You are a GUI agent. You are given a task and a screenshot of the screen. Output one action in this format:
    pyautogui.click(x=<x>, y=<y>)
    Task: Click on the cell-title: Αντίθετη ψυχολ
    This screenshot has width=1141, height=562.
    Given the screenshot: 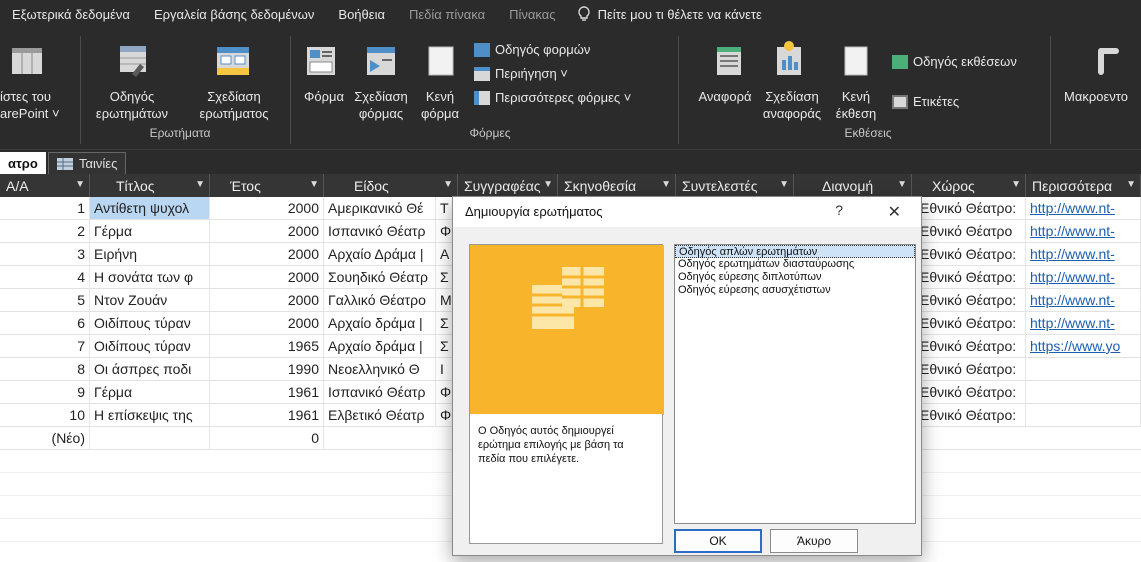 What is the action you would take?
    pyautogui.click(x=150, y=208)
    